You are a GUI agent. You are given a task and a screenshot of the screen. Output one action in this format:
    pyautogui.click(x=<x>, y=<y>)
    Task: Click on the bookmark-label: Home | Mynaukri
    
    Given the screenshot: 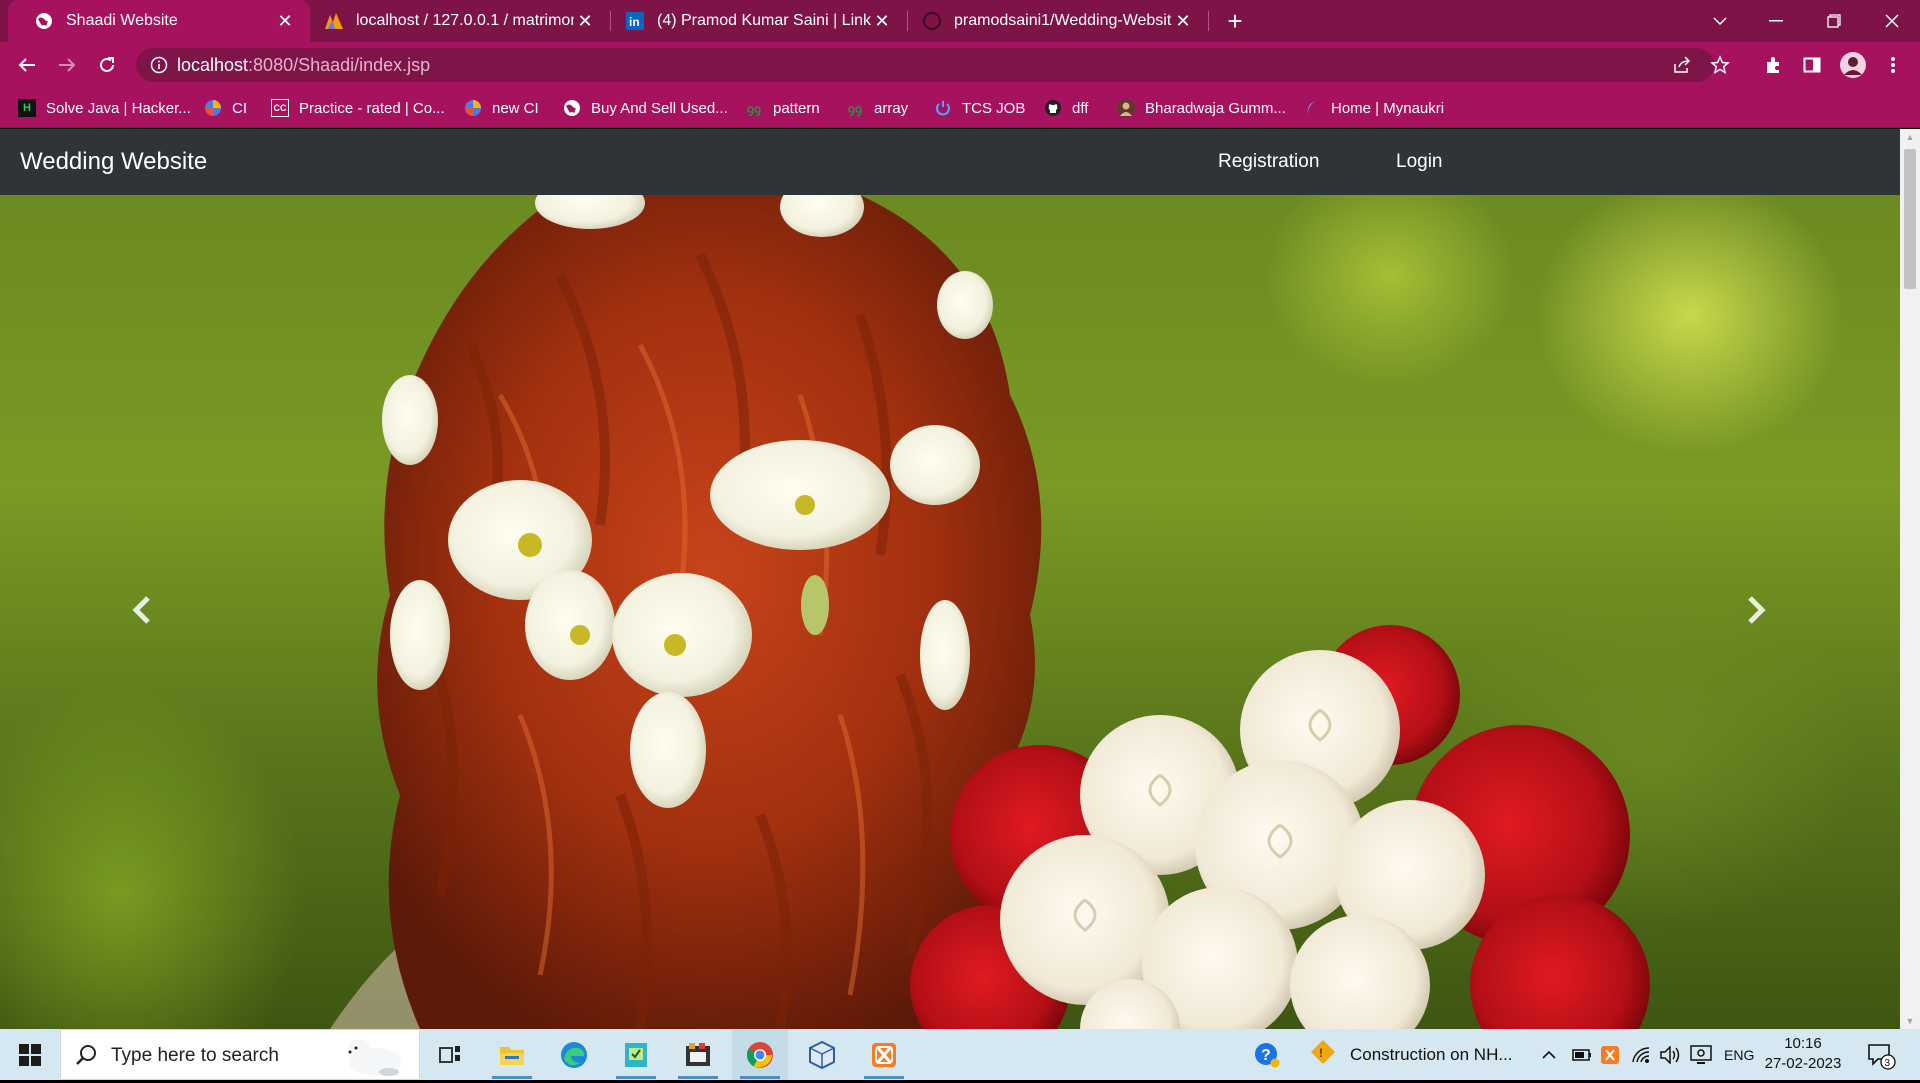 What is the action you would take?
    pyautogui.click(x=1388, y=108)
    